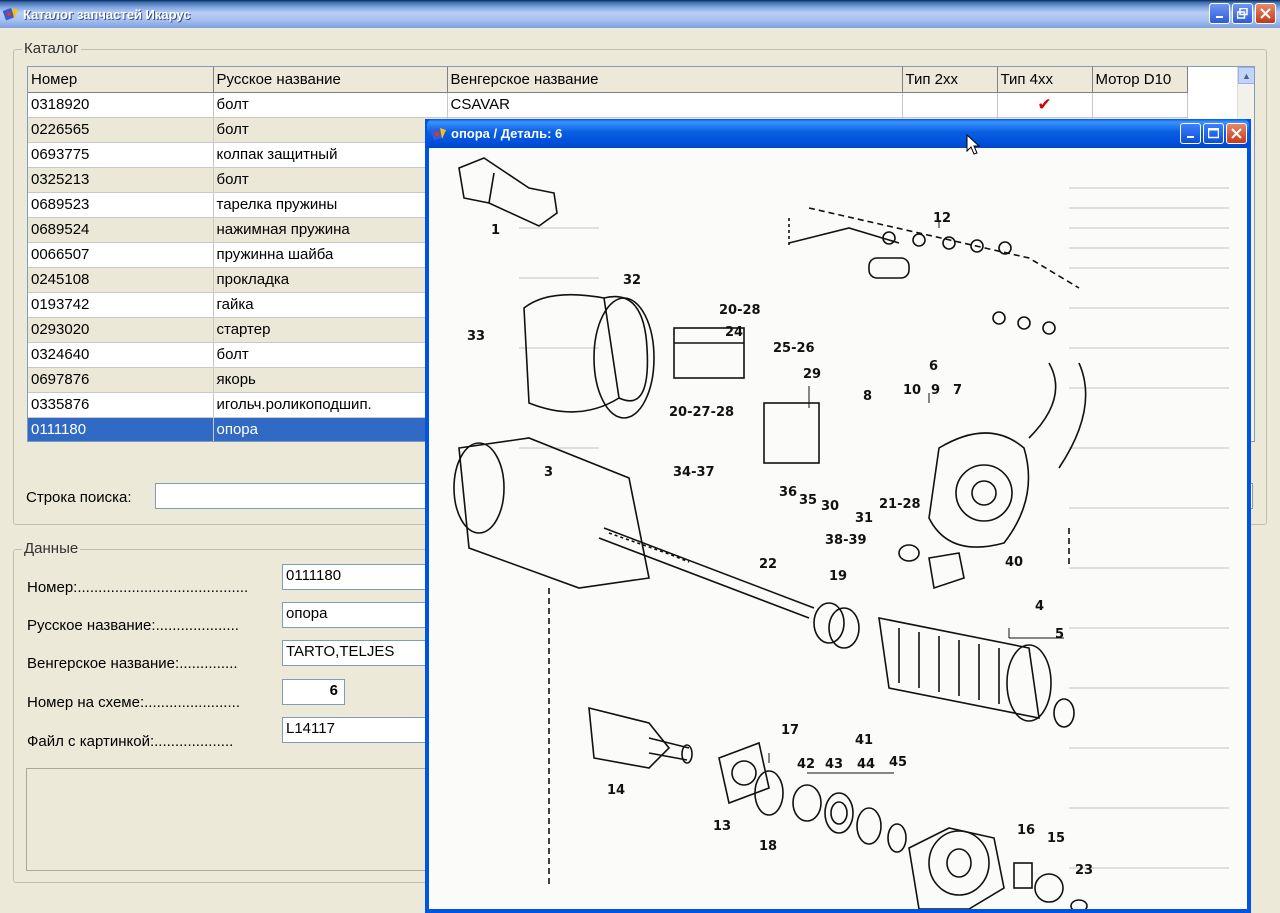  Describe the element at coordinates (1039, 606) in the screenshot. I see `callout-4: 4` at that location.